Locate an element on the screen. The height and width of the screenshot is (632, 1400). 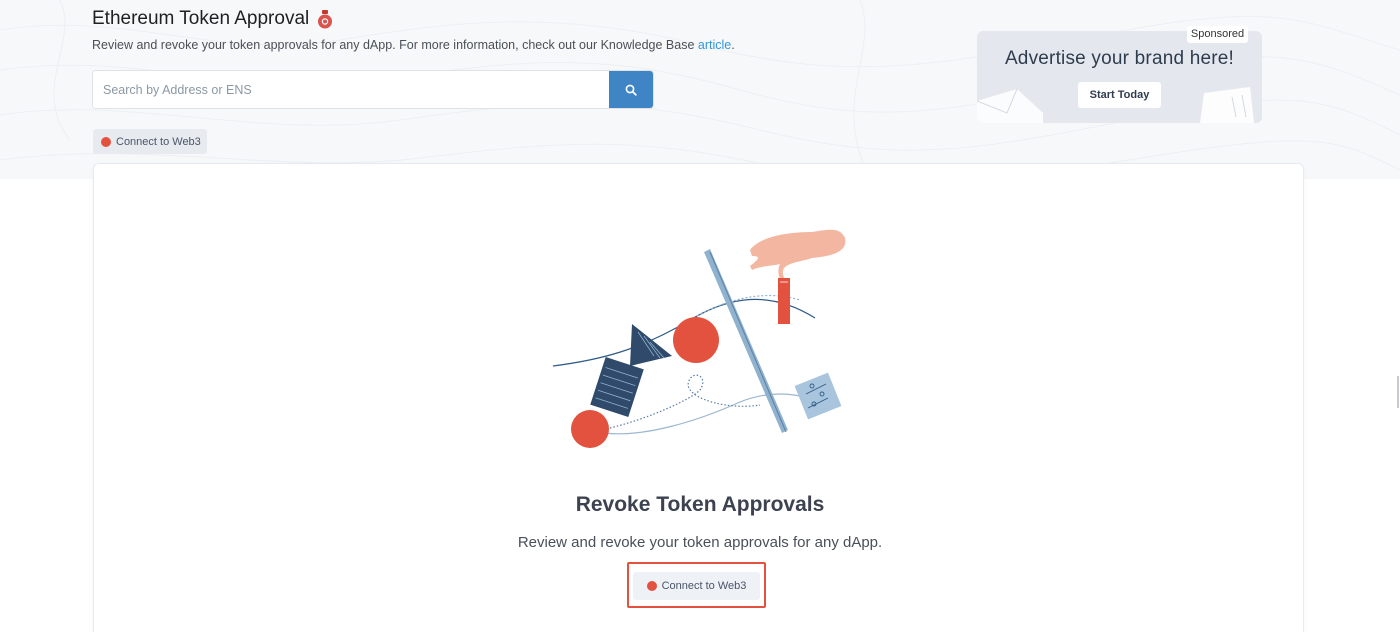
search-bar is located at coordinates (373, 89).